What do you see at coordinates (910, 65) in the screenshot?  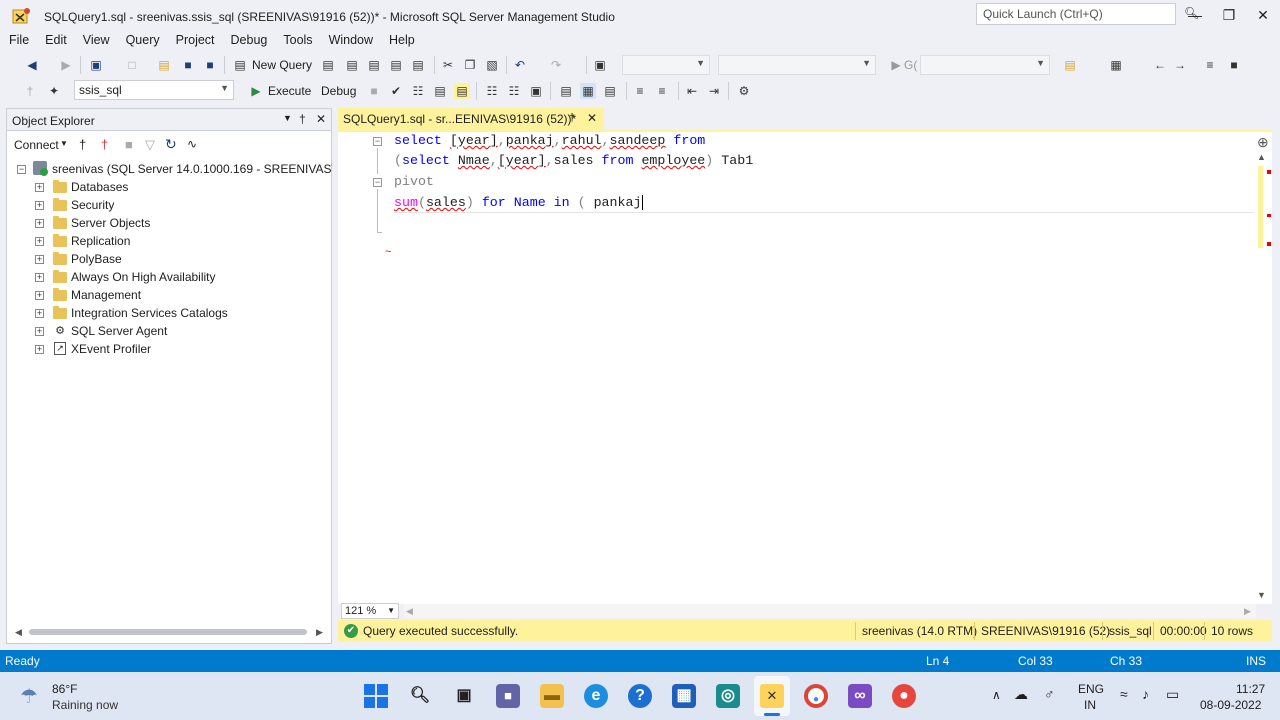 I see `go-label: G(` at bounding box center [910, 65].